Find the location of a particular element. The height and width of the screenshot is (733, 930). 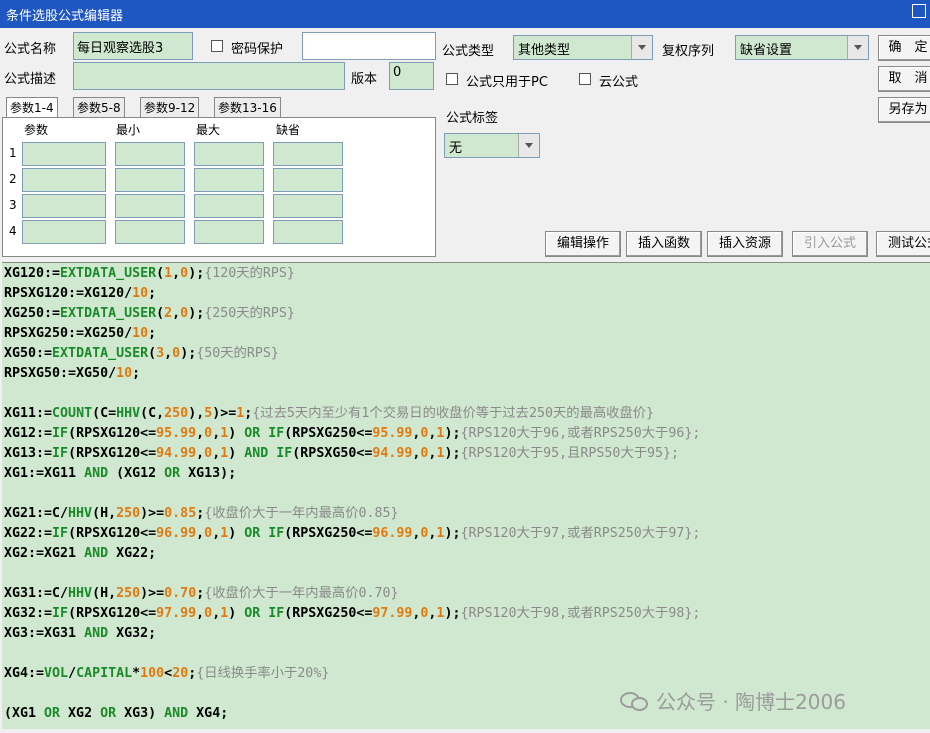

import-formula-button: 引入公式 is located at coordinates (830, 244).